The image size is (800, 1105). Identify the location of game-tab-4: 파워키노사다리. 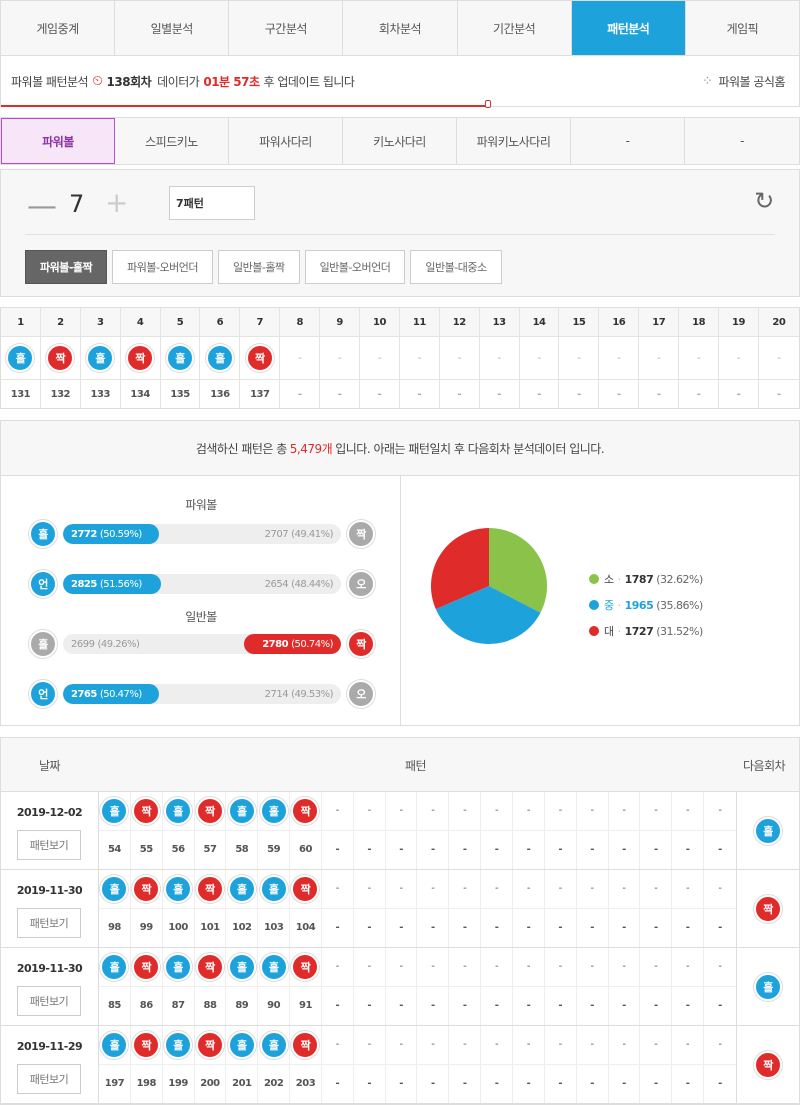
(514, 141).